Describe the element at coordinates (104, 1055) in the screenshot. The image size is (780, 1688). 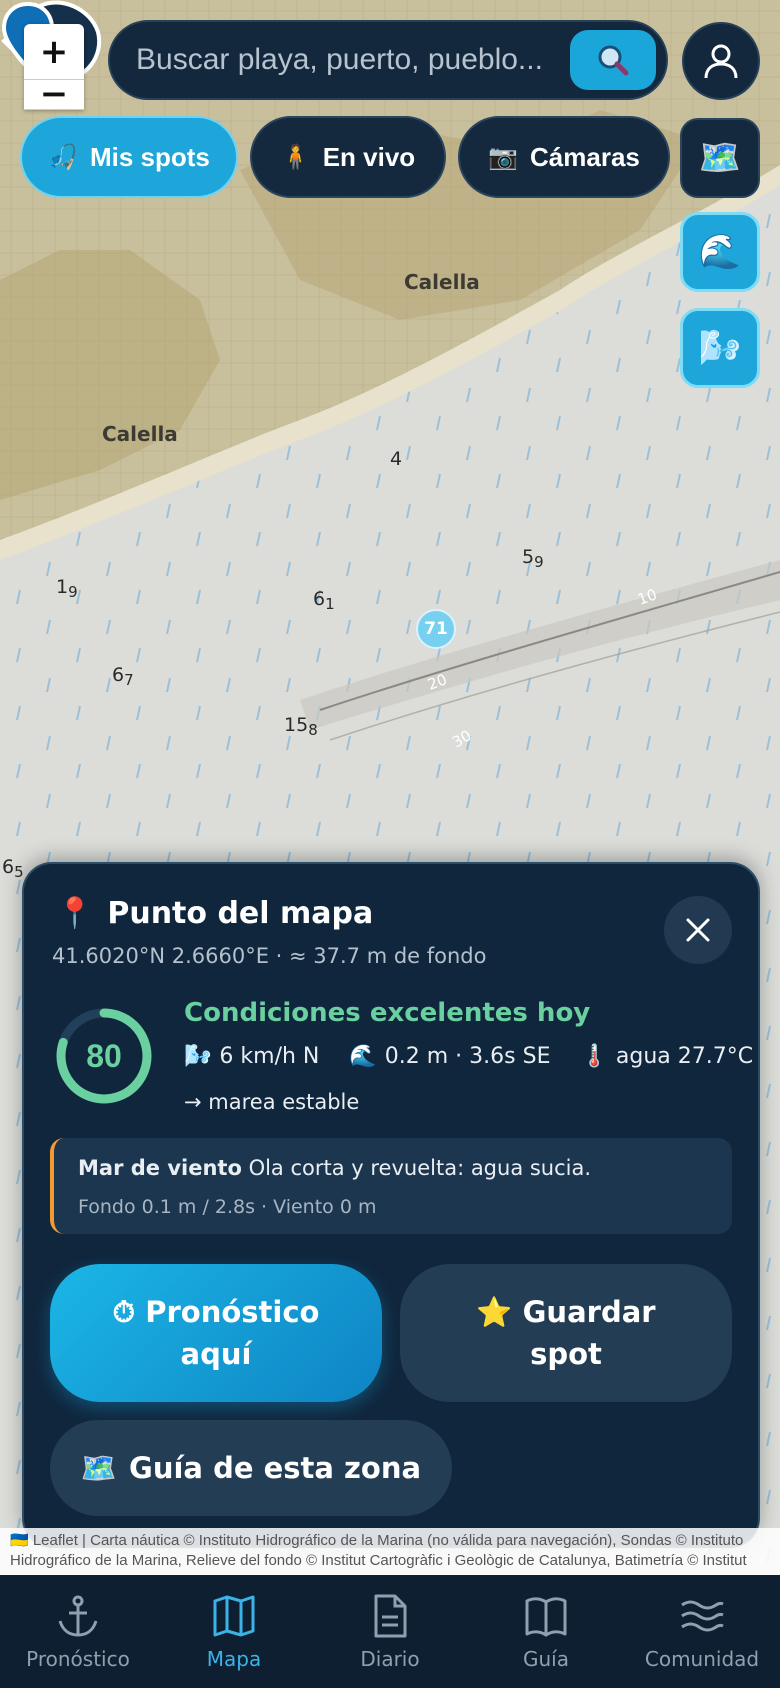
I see `score-value: 80` at that location.